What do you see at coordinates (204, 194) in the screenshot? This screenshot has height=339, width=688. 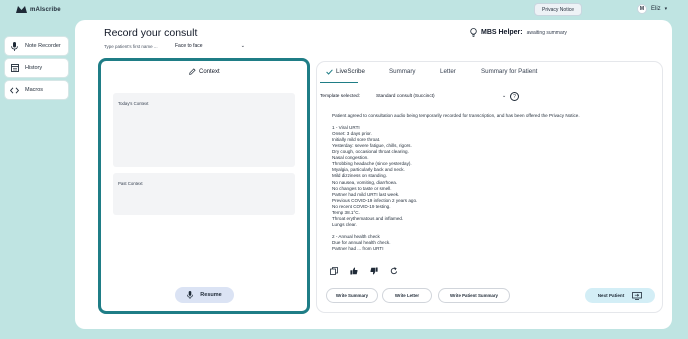 I see `past-context-input` at bounding box center [204, 194].